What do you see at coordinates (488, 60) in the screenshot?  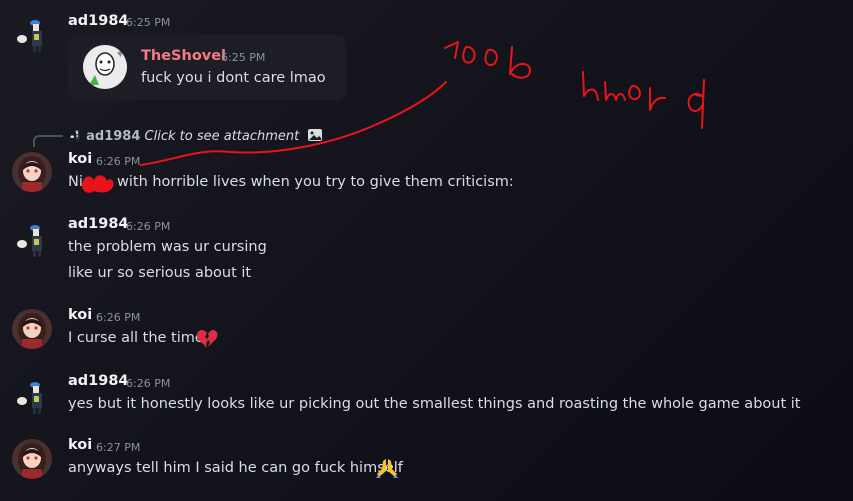 I see `scribble-nigg` at bounding box center [488, 60].